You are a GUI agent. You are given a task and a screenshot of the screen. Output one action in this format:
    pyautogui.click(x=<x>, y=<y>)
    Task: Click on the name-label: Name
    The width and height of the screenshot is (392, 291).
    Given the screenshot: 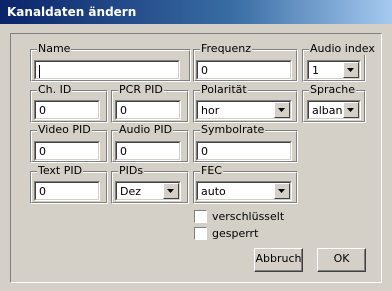 What is the action you would take?
    pyautogui.click(x=54, y=48)
    